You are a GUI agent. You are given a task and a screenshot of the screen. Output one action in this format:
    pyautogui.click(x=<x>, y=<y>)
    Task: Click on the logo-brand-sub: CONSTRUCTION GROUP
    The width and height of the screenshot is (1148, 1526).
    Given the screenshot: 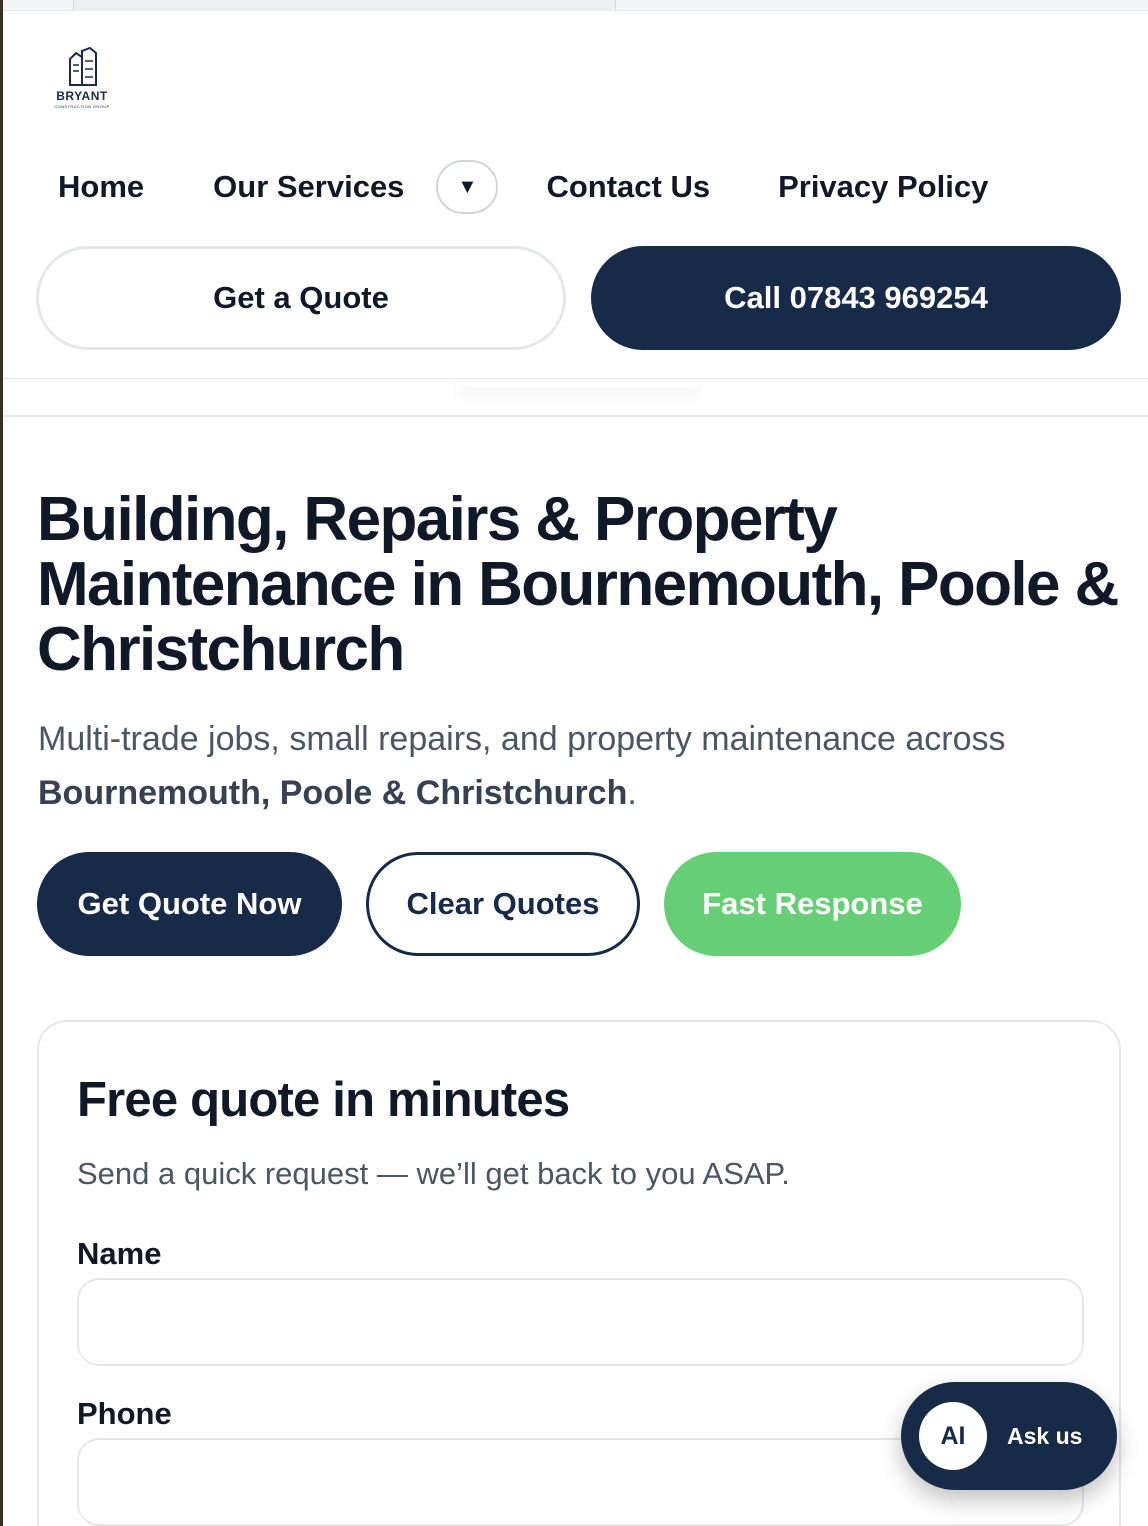 What is the action you would take?
    pyautogui.click(x=82, y=106)
    